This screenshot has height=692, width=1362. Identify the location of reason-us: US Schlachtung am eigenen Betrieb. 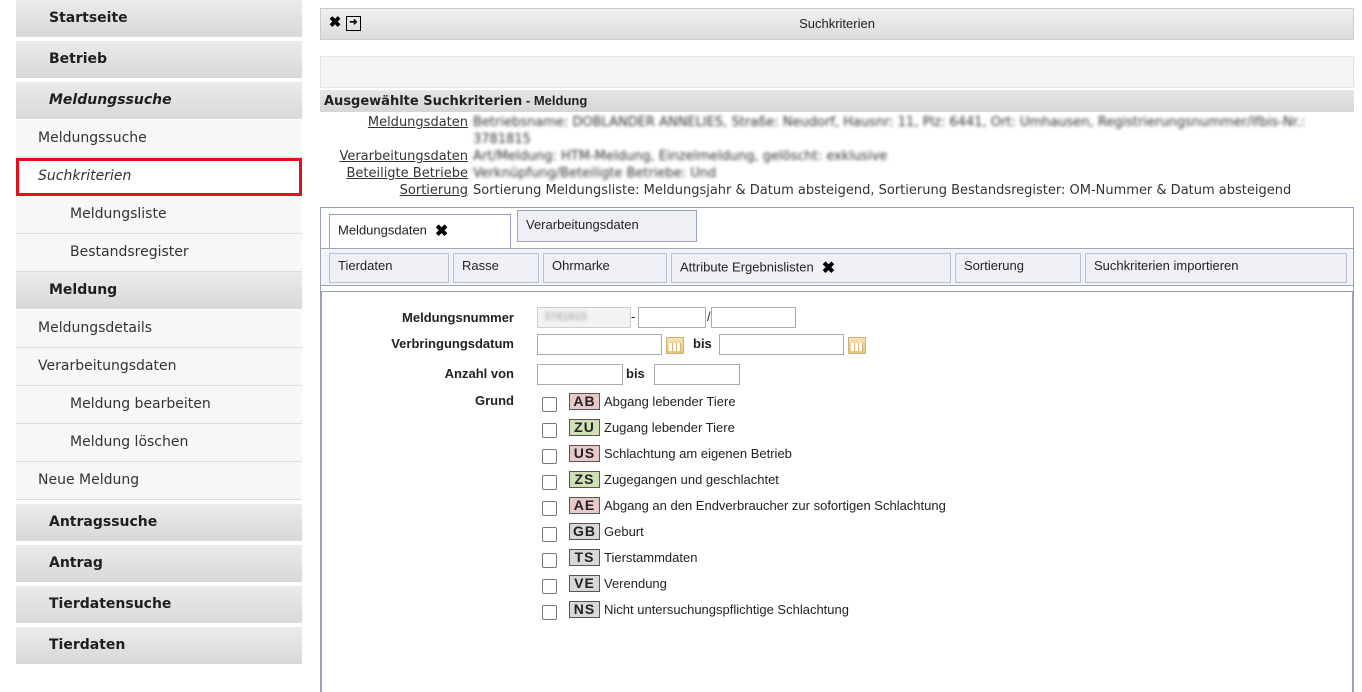
(667, 453).